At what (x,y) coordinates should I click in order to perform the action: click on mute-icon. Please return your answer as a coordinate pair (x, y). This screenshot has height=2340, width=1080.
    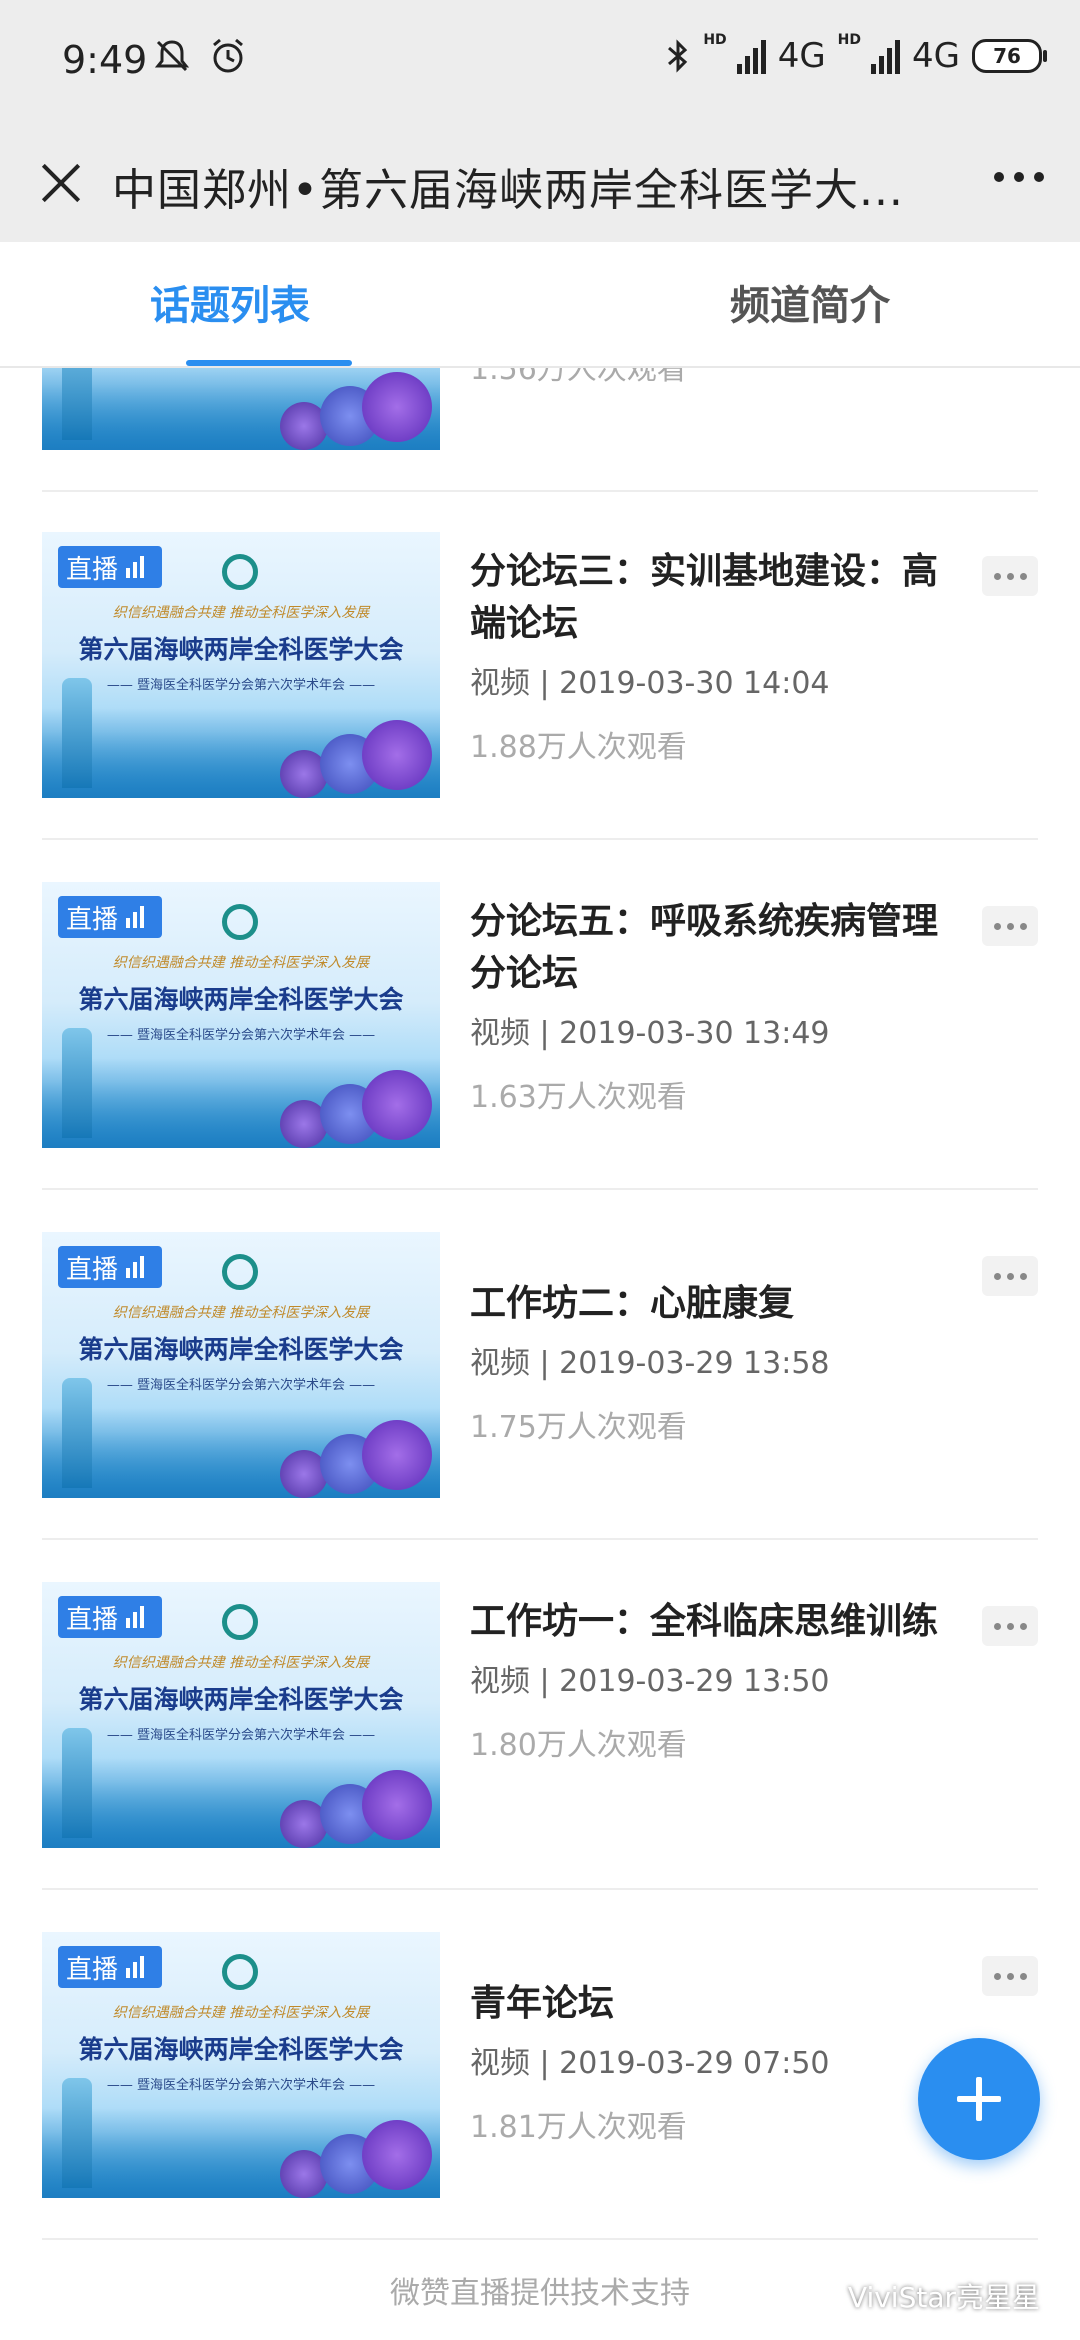
    Looking at the image, I should click on (172, 56).